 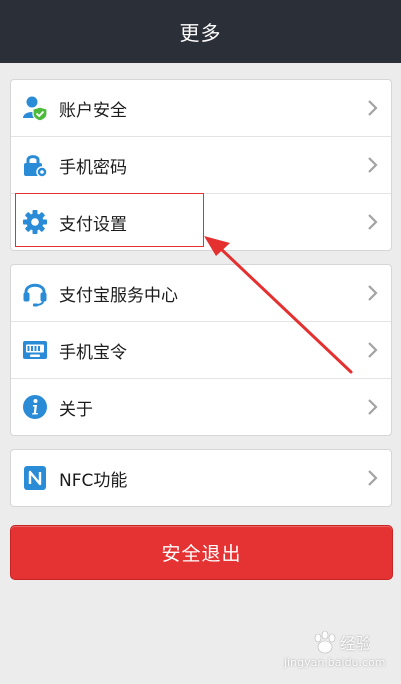 What do you see at coordinates (201, 407) in the screenshot?
I see `menu-item-about: 关于` at bounding box center [201, 407].